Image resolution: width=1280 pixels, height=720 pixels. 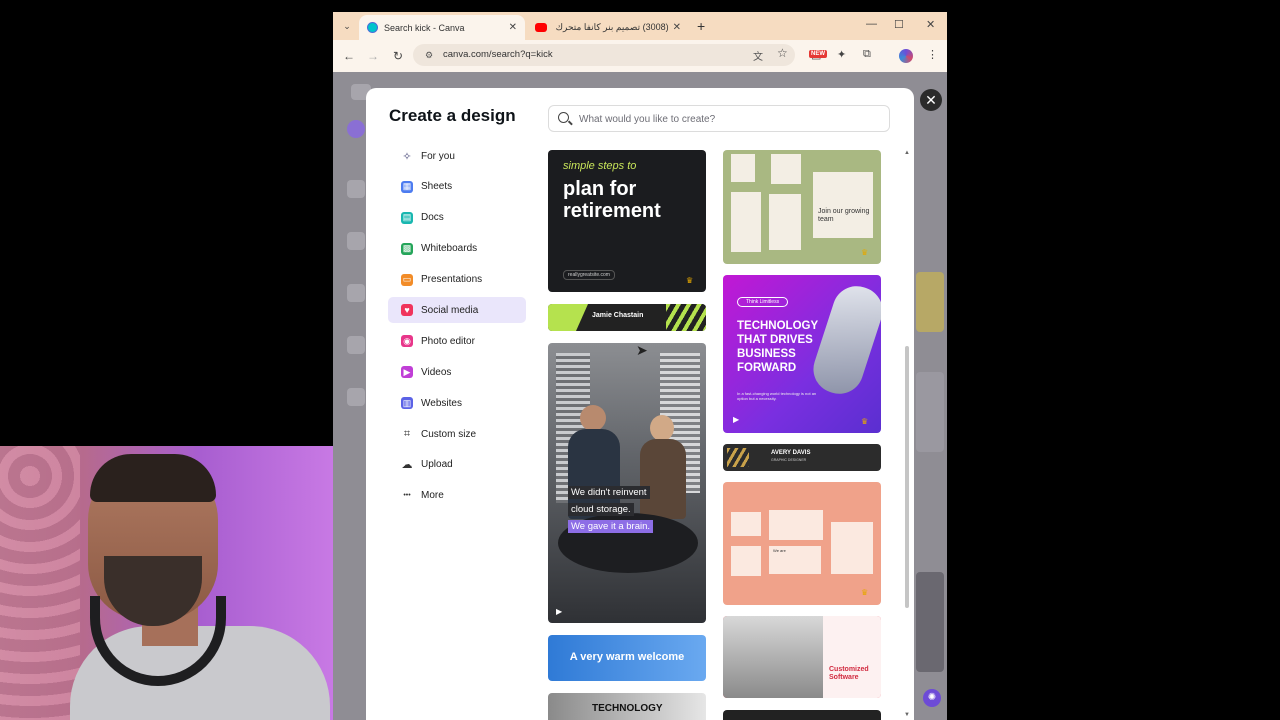 I want to click on nav-item-social-media: ♥ Social media, so click(x=457, y=310).